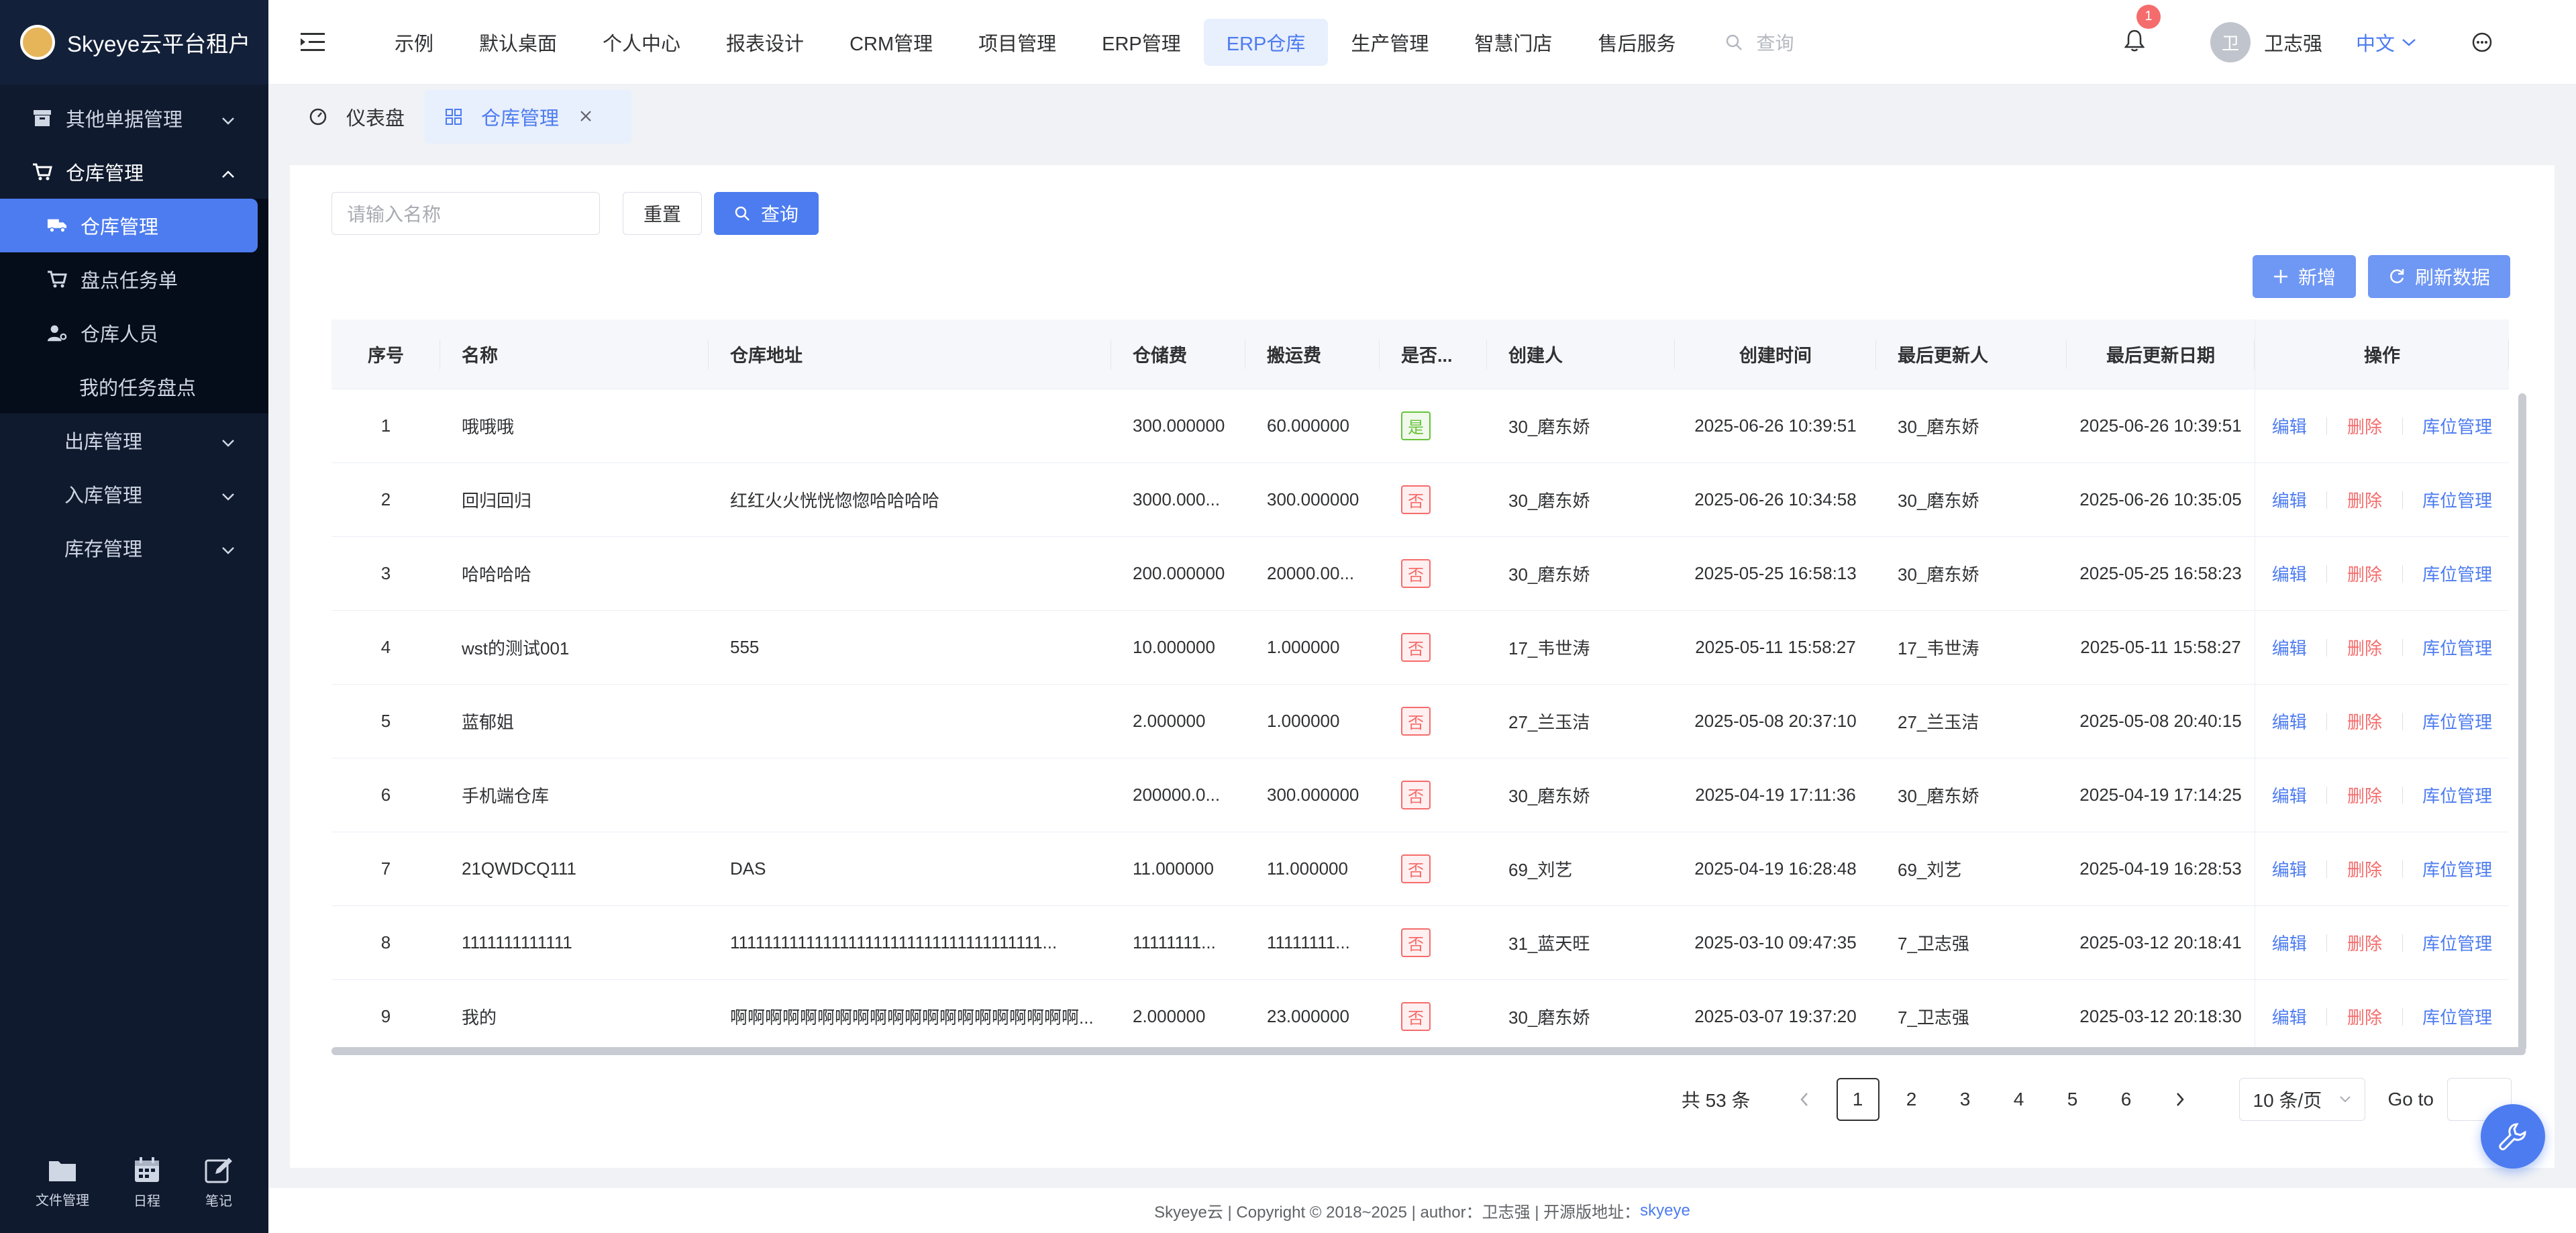  I want to click on cell-updated: 2025-04-19 17:14:25, so click(2160, 795).